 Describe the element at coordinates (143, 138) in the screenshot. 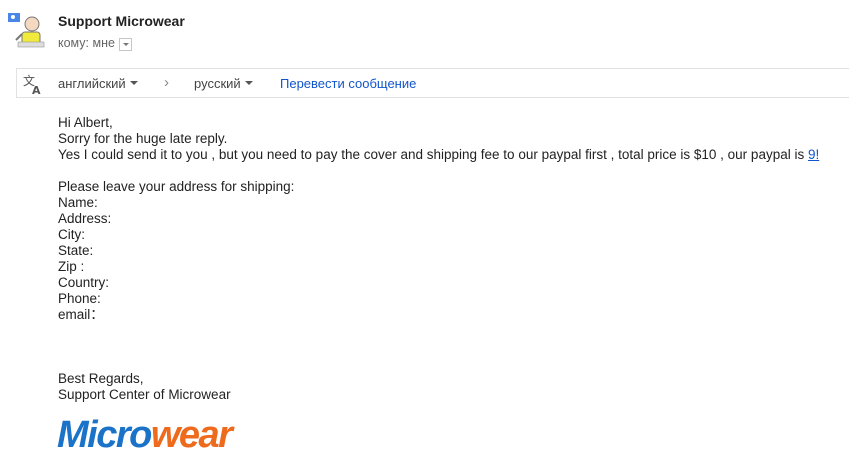

I see `body-line: Sorry for the huge late reply.` at that location.